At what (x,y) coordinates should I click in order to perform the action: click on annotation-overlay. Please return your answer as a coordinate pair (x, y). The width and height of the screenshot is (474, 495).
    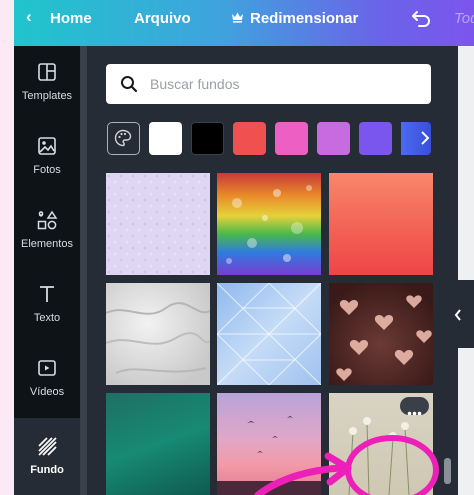
    Looking at the image, I should click on (346, 465).